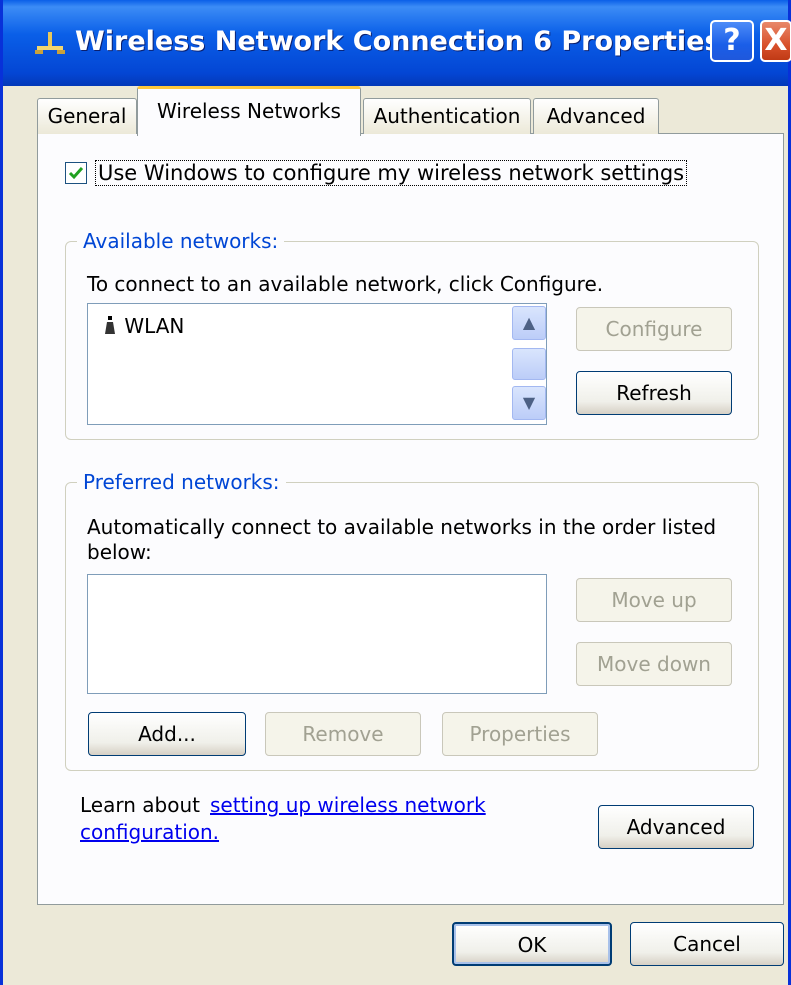  What do you see at coordinates (532, 944) in the screenshot?
I see `ok-button: OK` at bounding box center [532, 944].